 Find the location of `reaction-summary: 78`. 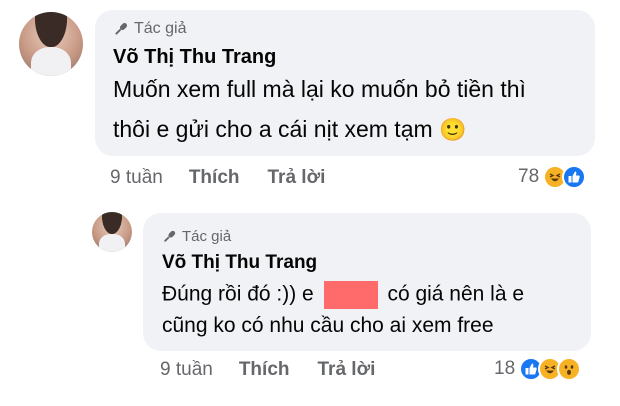

reaction-summary: 78 is located at coordinates (552, 177).